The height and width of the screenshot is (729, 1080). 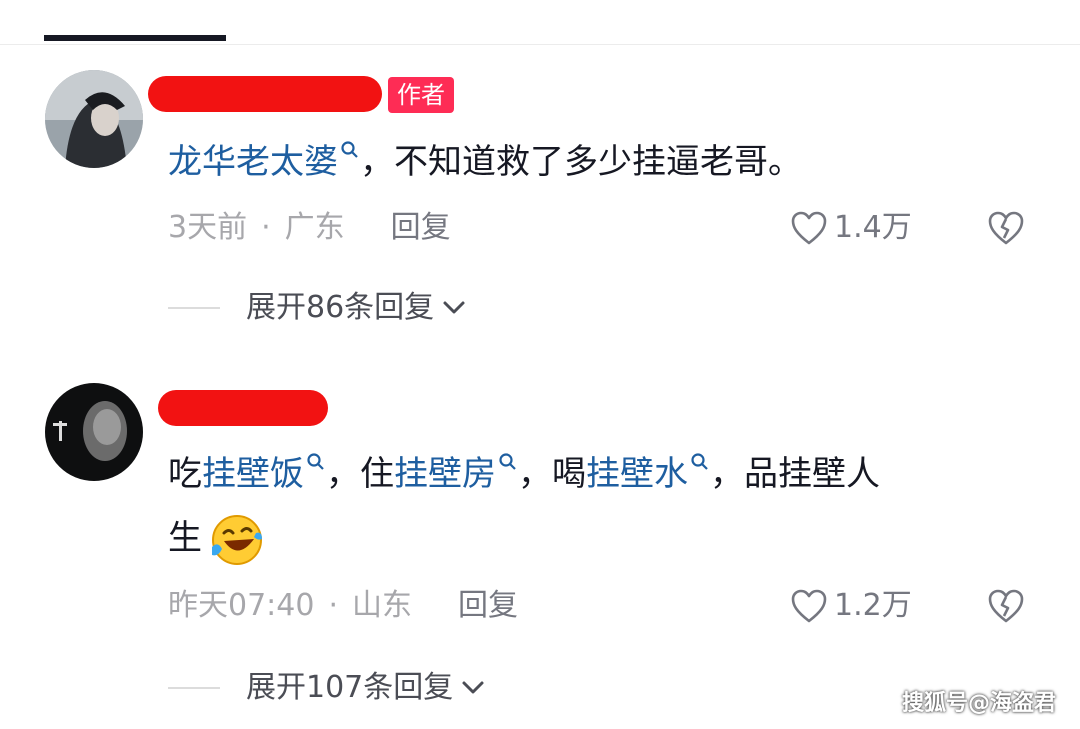 I want to click on keyword-link: 挂壁饭, so click(x=264, y=473).